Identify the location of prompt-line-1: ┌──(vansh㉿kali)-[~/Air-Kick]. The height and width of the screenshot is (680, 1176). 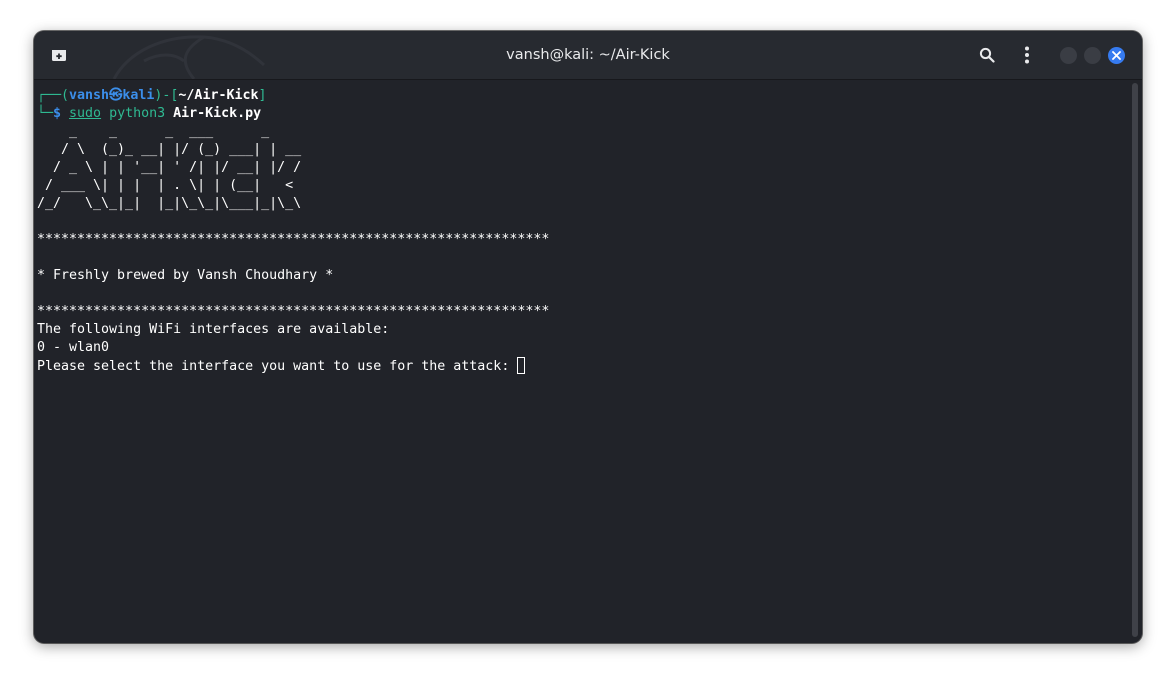
(152, 95).